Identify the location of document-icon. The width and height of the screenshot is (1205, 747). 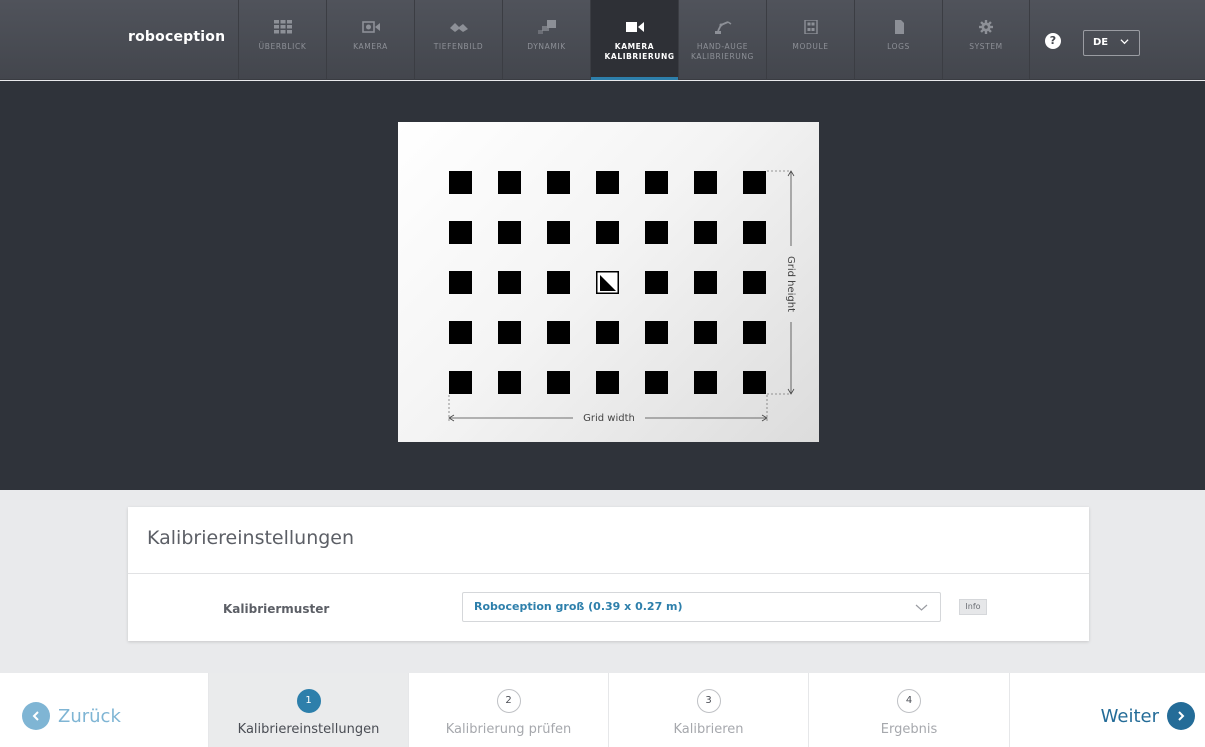
(899, 27).